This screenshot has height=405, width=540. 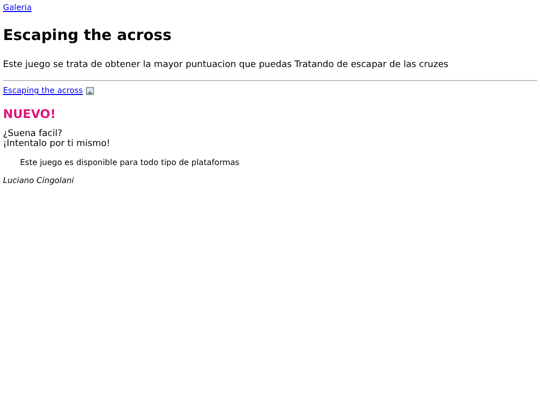 I want to click on gallery-link: Galeria, so click(x=17, y=7).